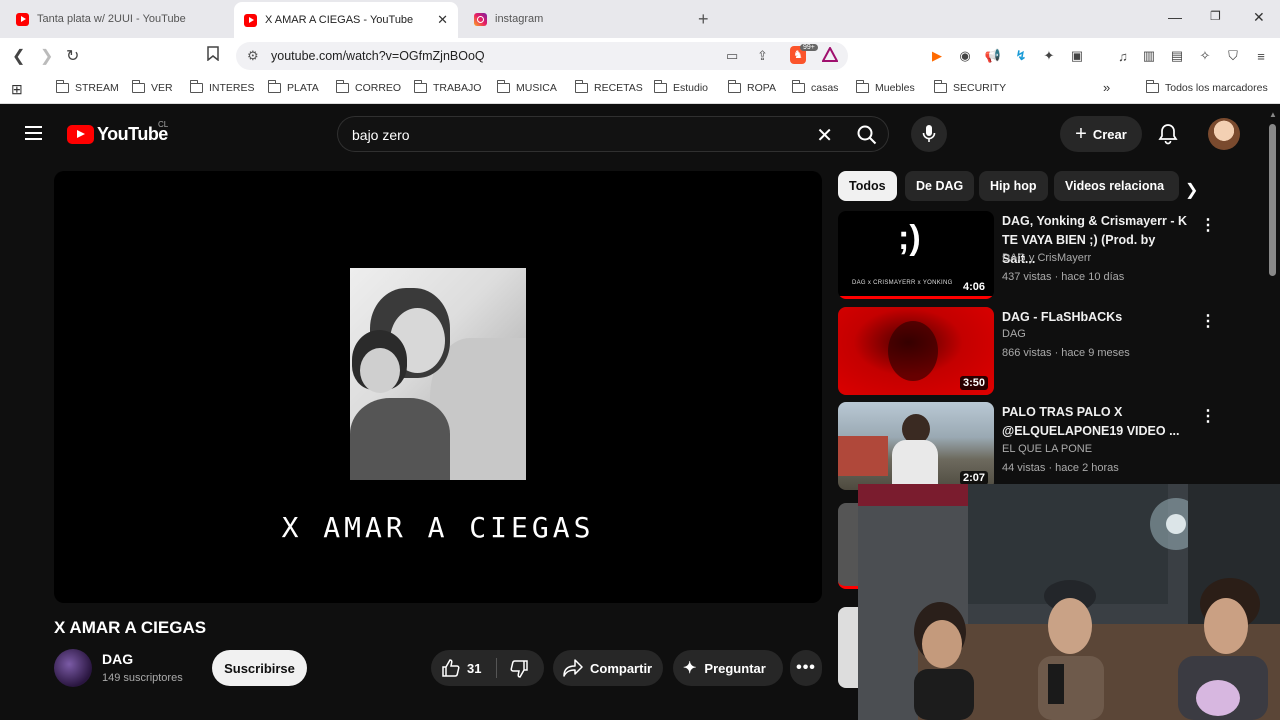 The height and width of the screenshot is (720, 1280). What do you see at coordinates (1233, 56) in the screenshot?
I see `vpn-icon: ⛉` at bounding box center [1233, 56].